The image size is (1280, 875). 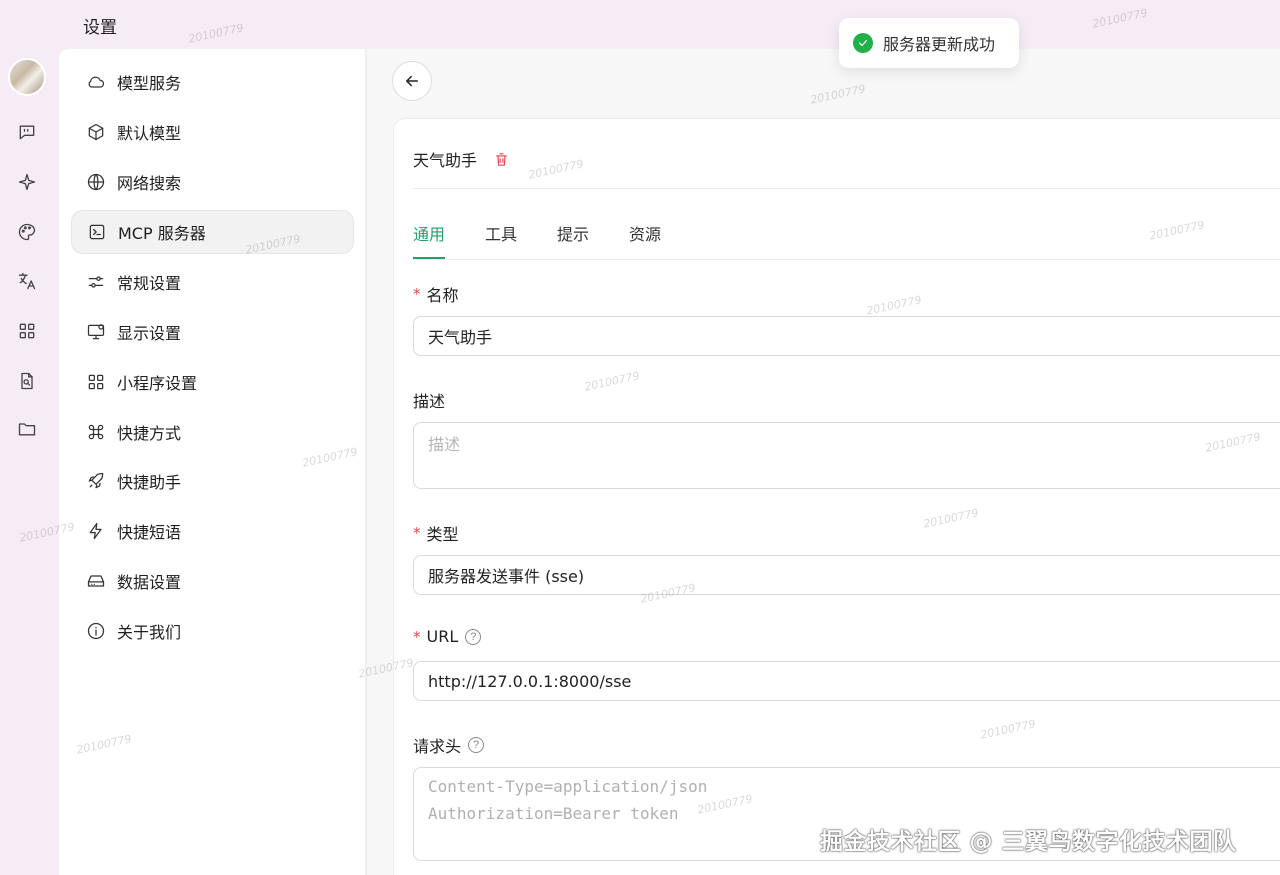 I want to click on arrow-left-icon, so click(x=412, y=81).